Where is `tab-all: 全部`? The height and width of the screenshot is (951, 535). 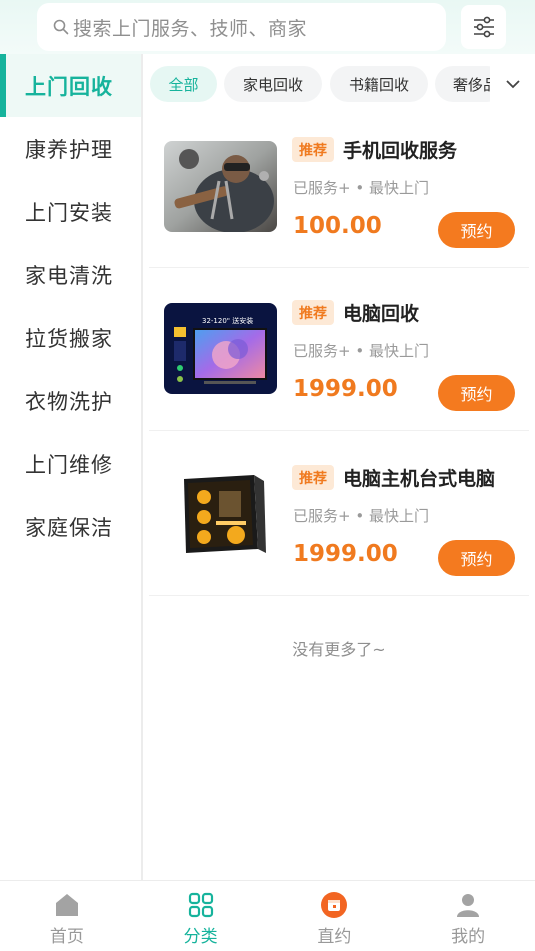 tab-all: 全部 is located at coordinates (183, 84).